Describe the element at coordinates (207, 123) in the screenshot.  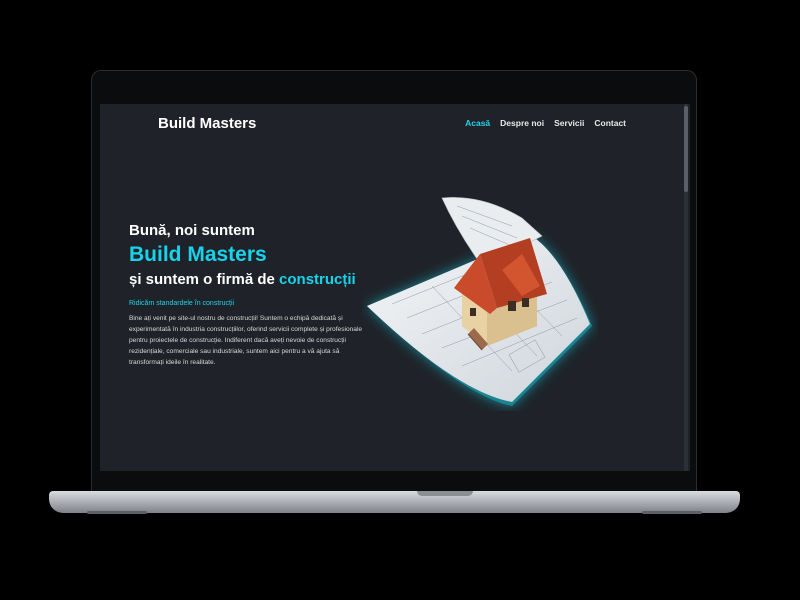
I see `brand-logo: Build Masters` at that location.